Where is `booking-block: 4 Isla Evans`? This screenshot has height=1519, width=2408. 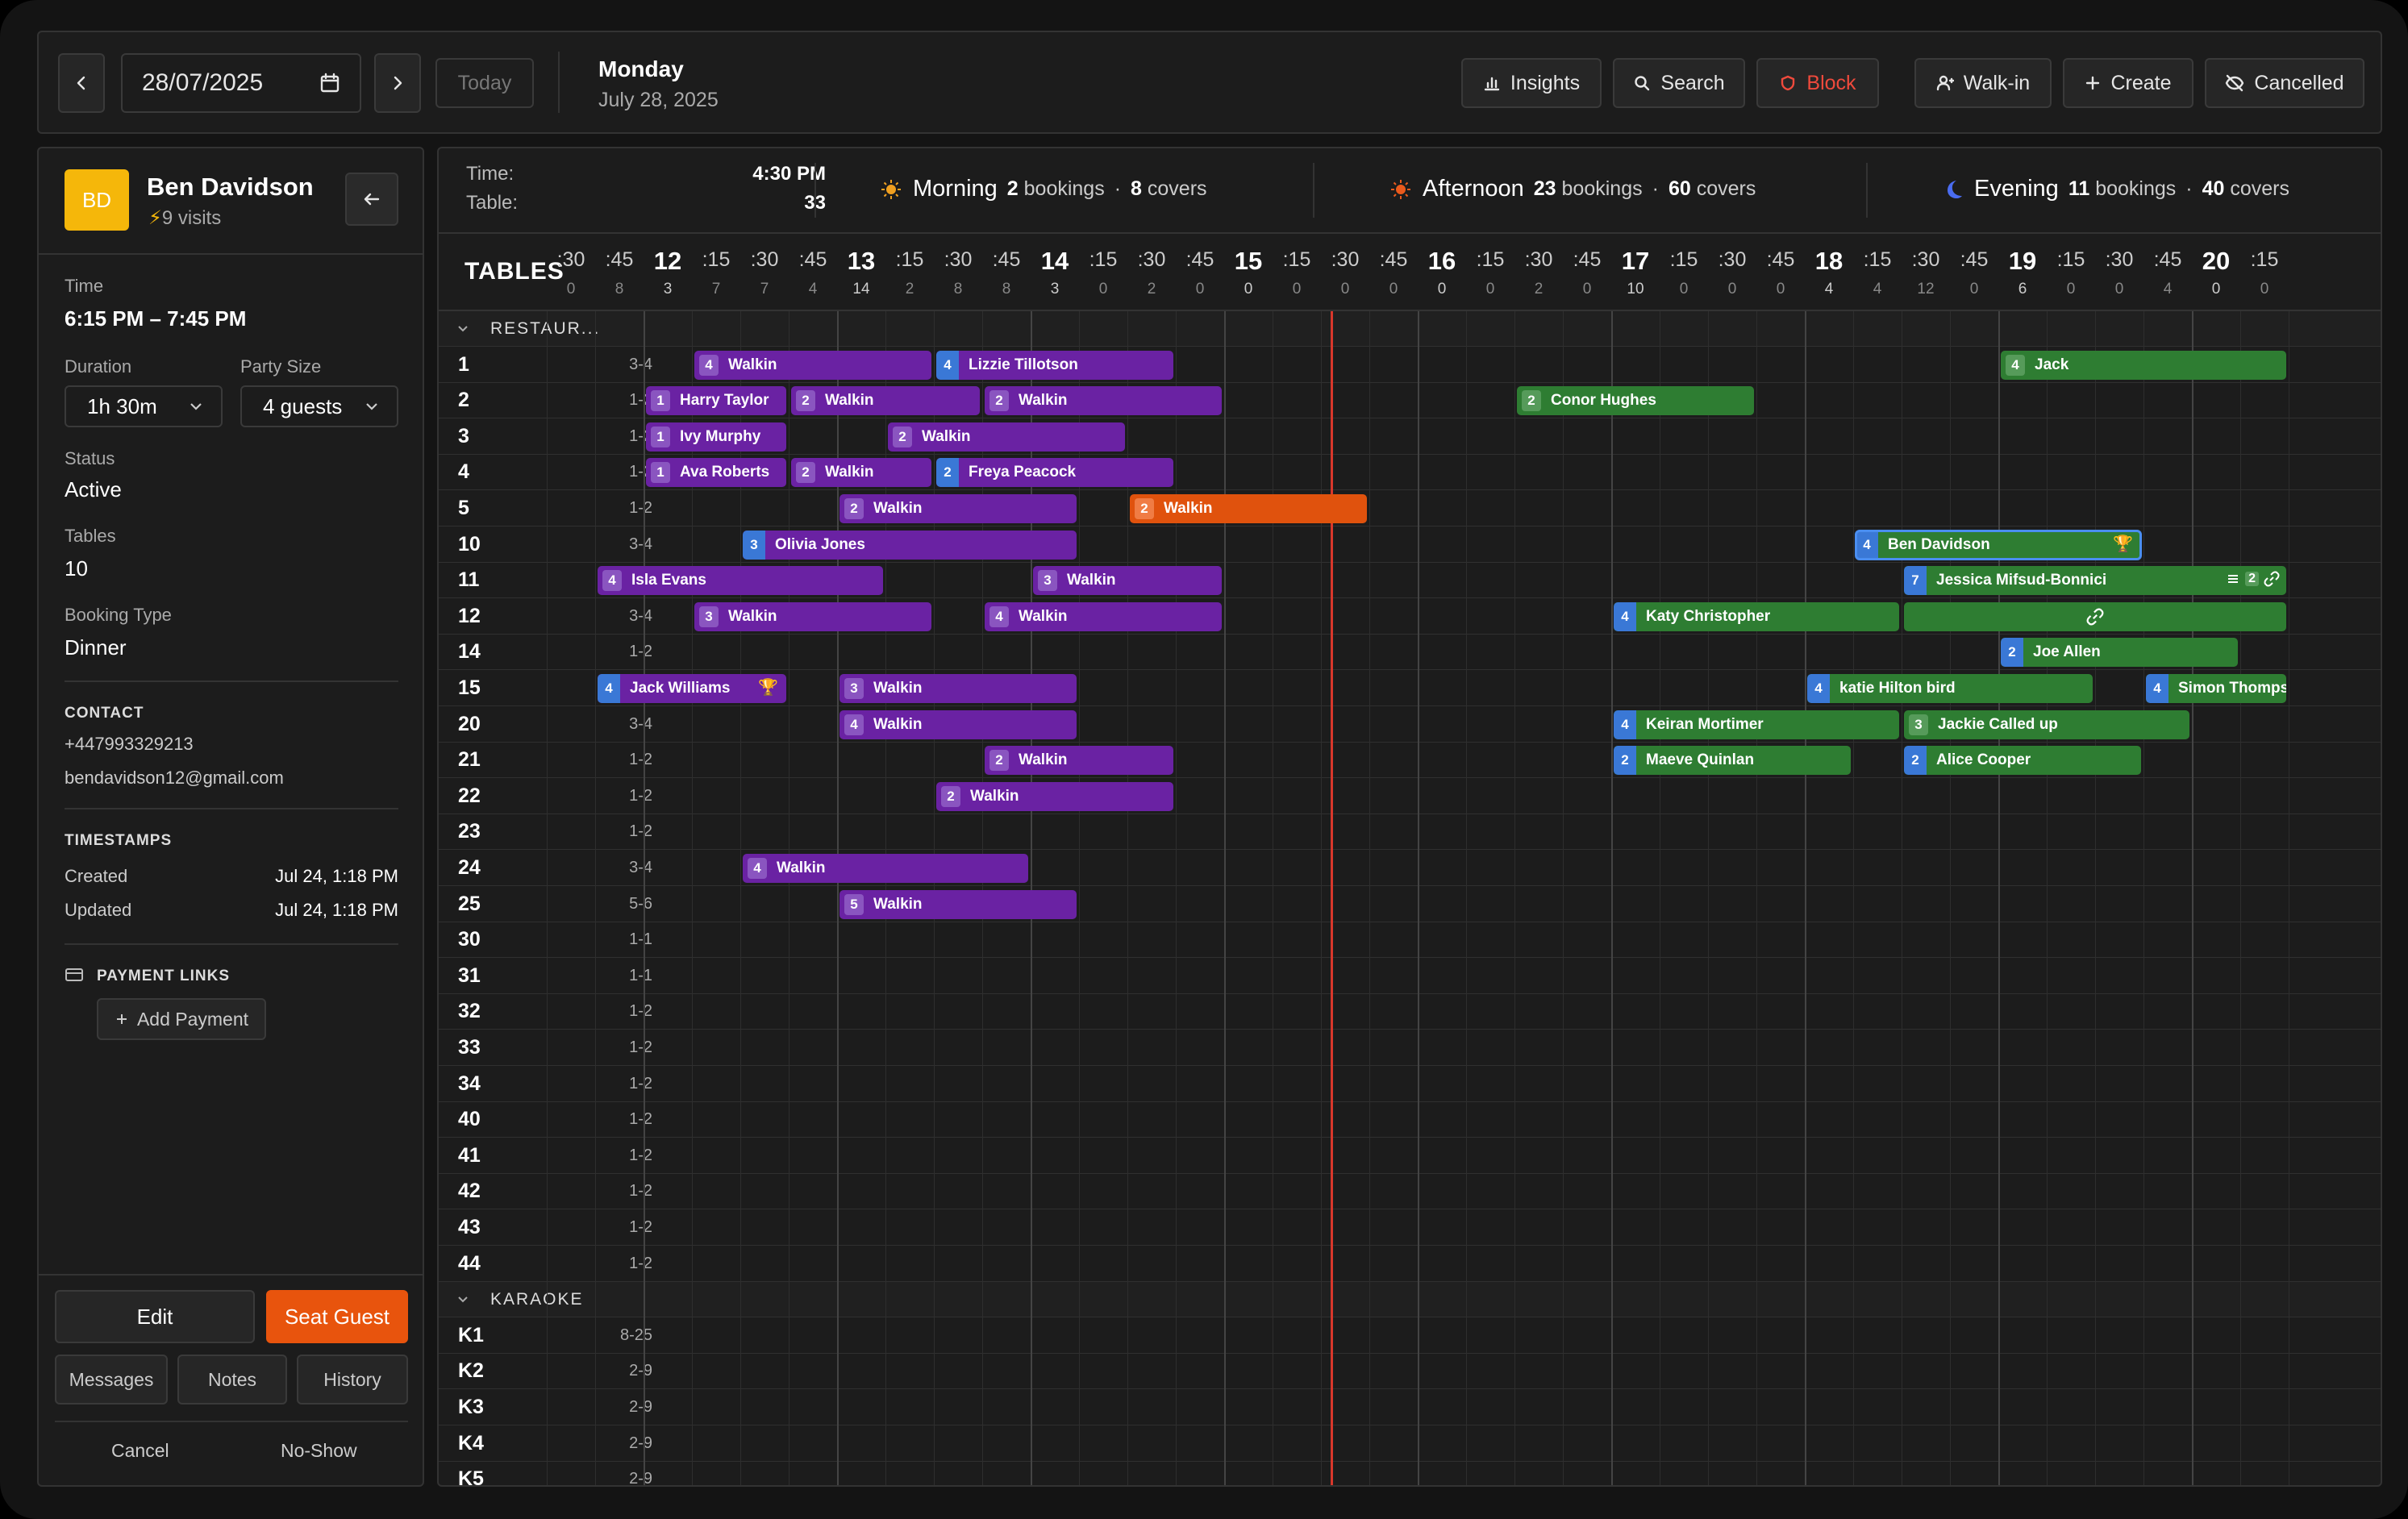 booking-block: 4 Isla Evans is located at coordinates (741, 581).